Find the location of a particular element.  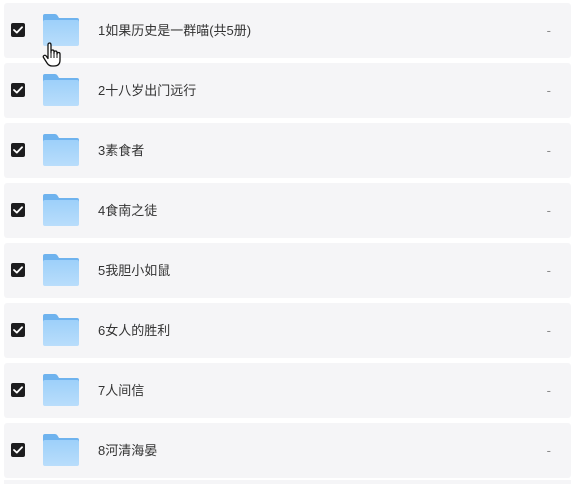

file-row: 6女人的胜利 - is located at coordinates (287, 330).